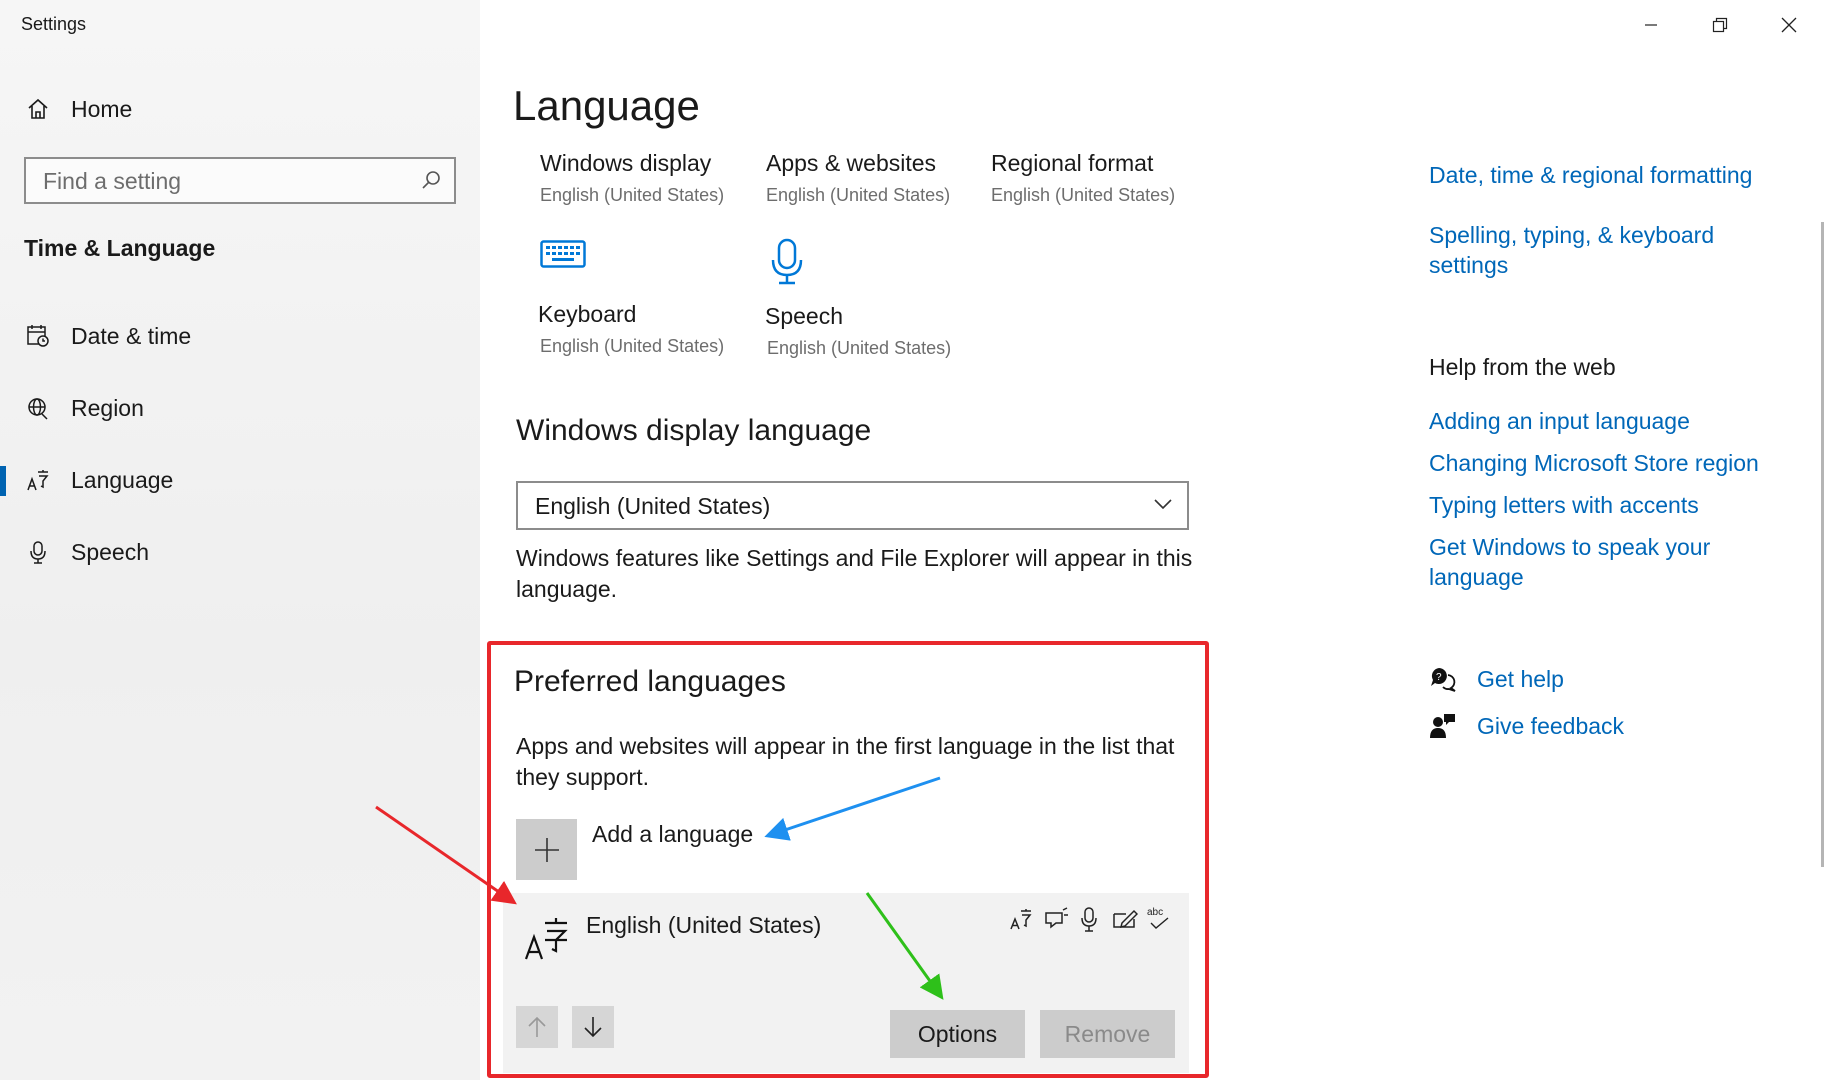 This screenshot has width=1825, height=1080. Describe the element at coordinates (446, 855) in the screenshot. I see `red-arrow` at that location.